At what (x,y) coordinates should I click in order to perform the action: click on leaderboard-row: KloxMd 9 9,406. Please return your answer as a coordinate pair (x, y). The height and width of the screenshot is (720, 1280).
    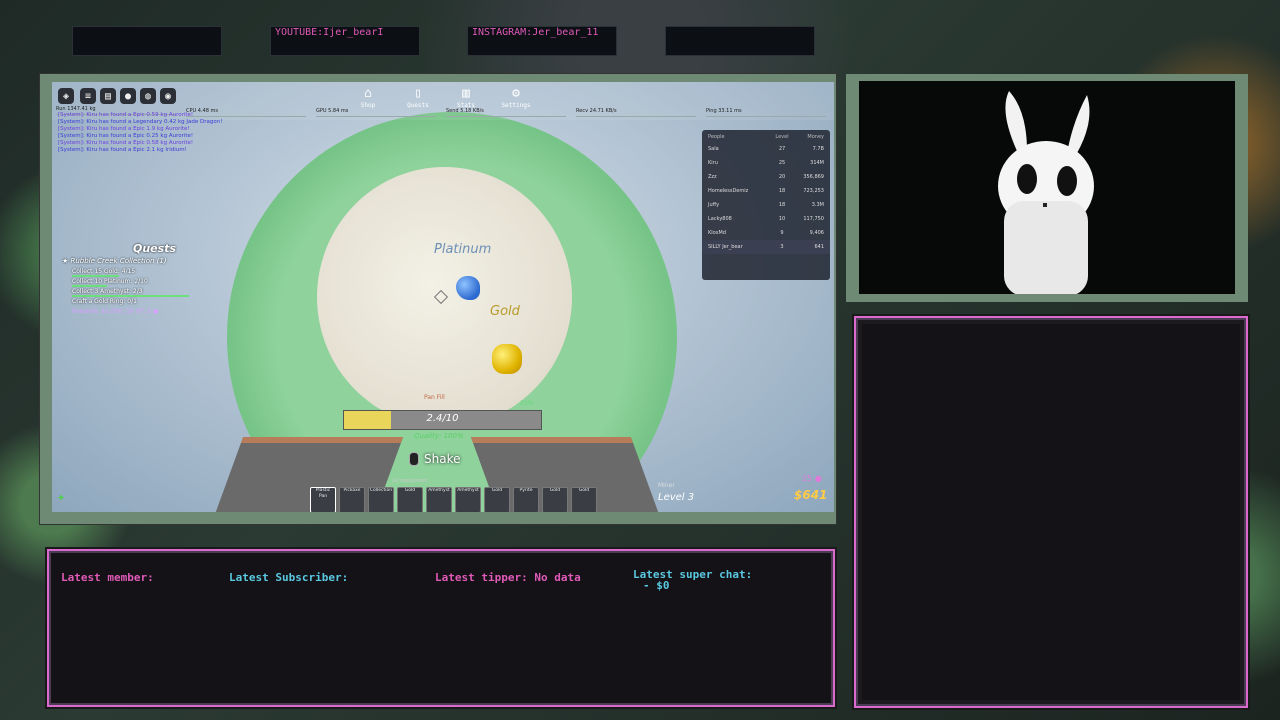
    Looking at the image, I should click on (766, 233).